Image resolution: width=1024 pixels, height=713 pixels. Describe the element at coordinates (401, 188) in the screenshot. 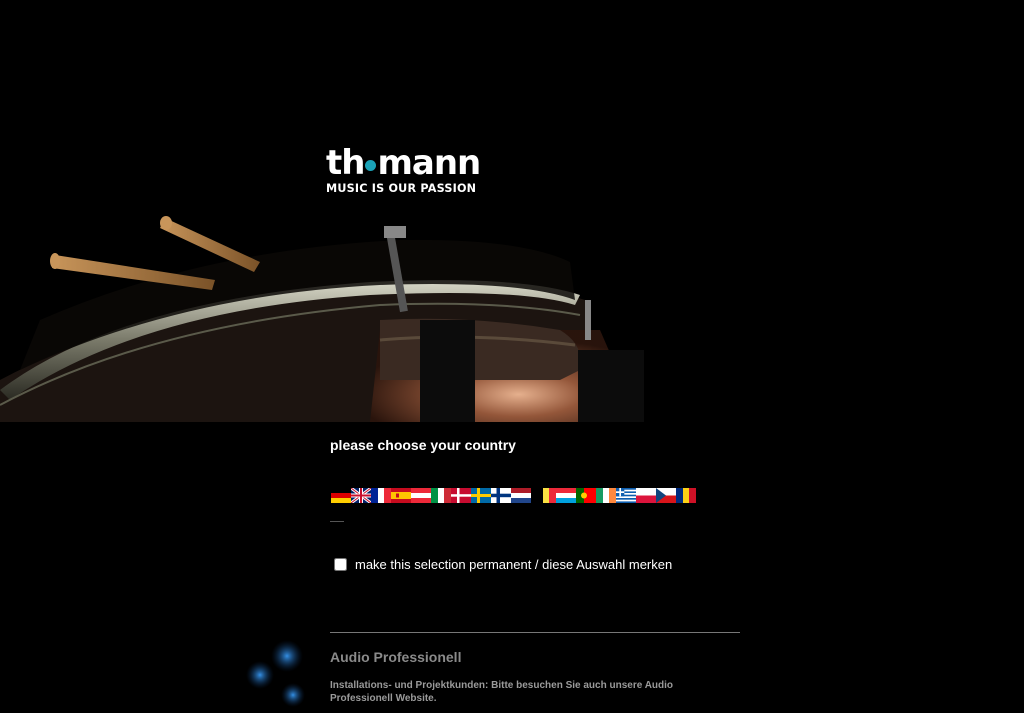

I see `logo-tagline: MUSIC IS OUR PASSION` at that location.